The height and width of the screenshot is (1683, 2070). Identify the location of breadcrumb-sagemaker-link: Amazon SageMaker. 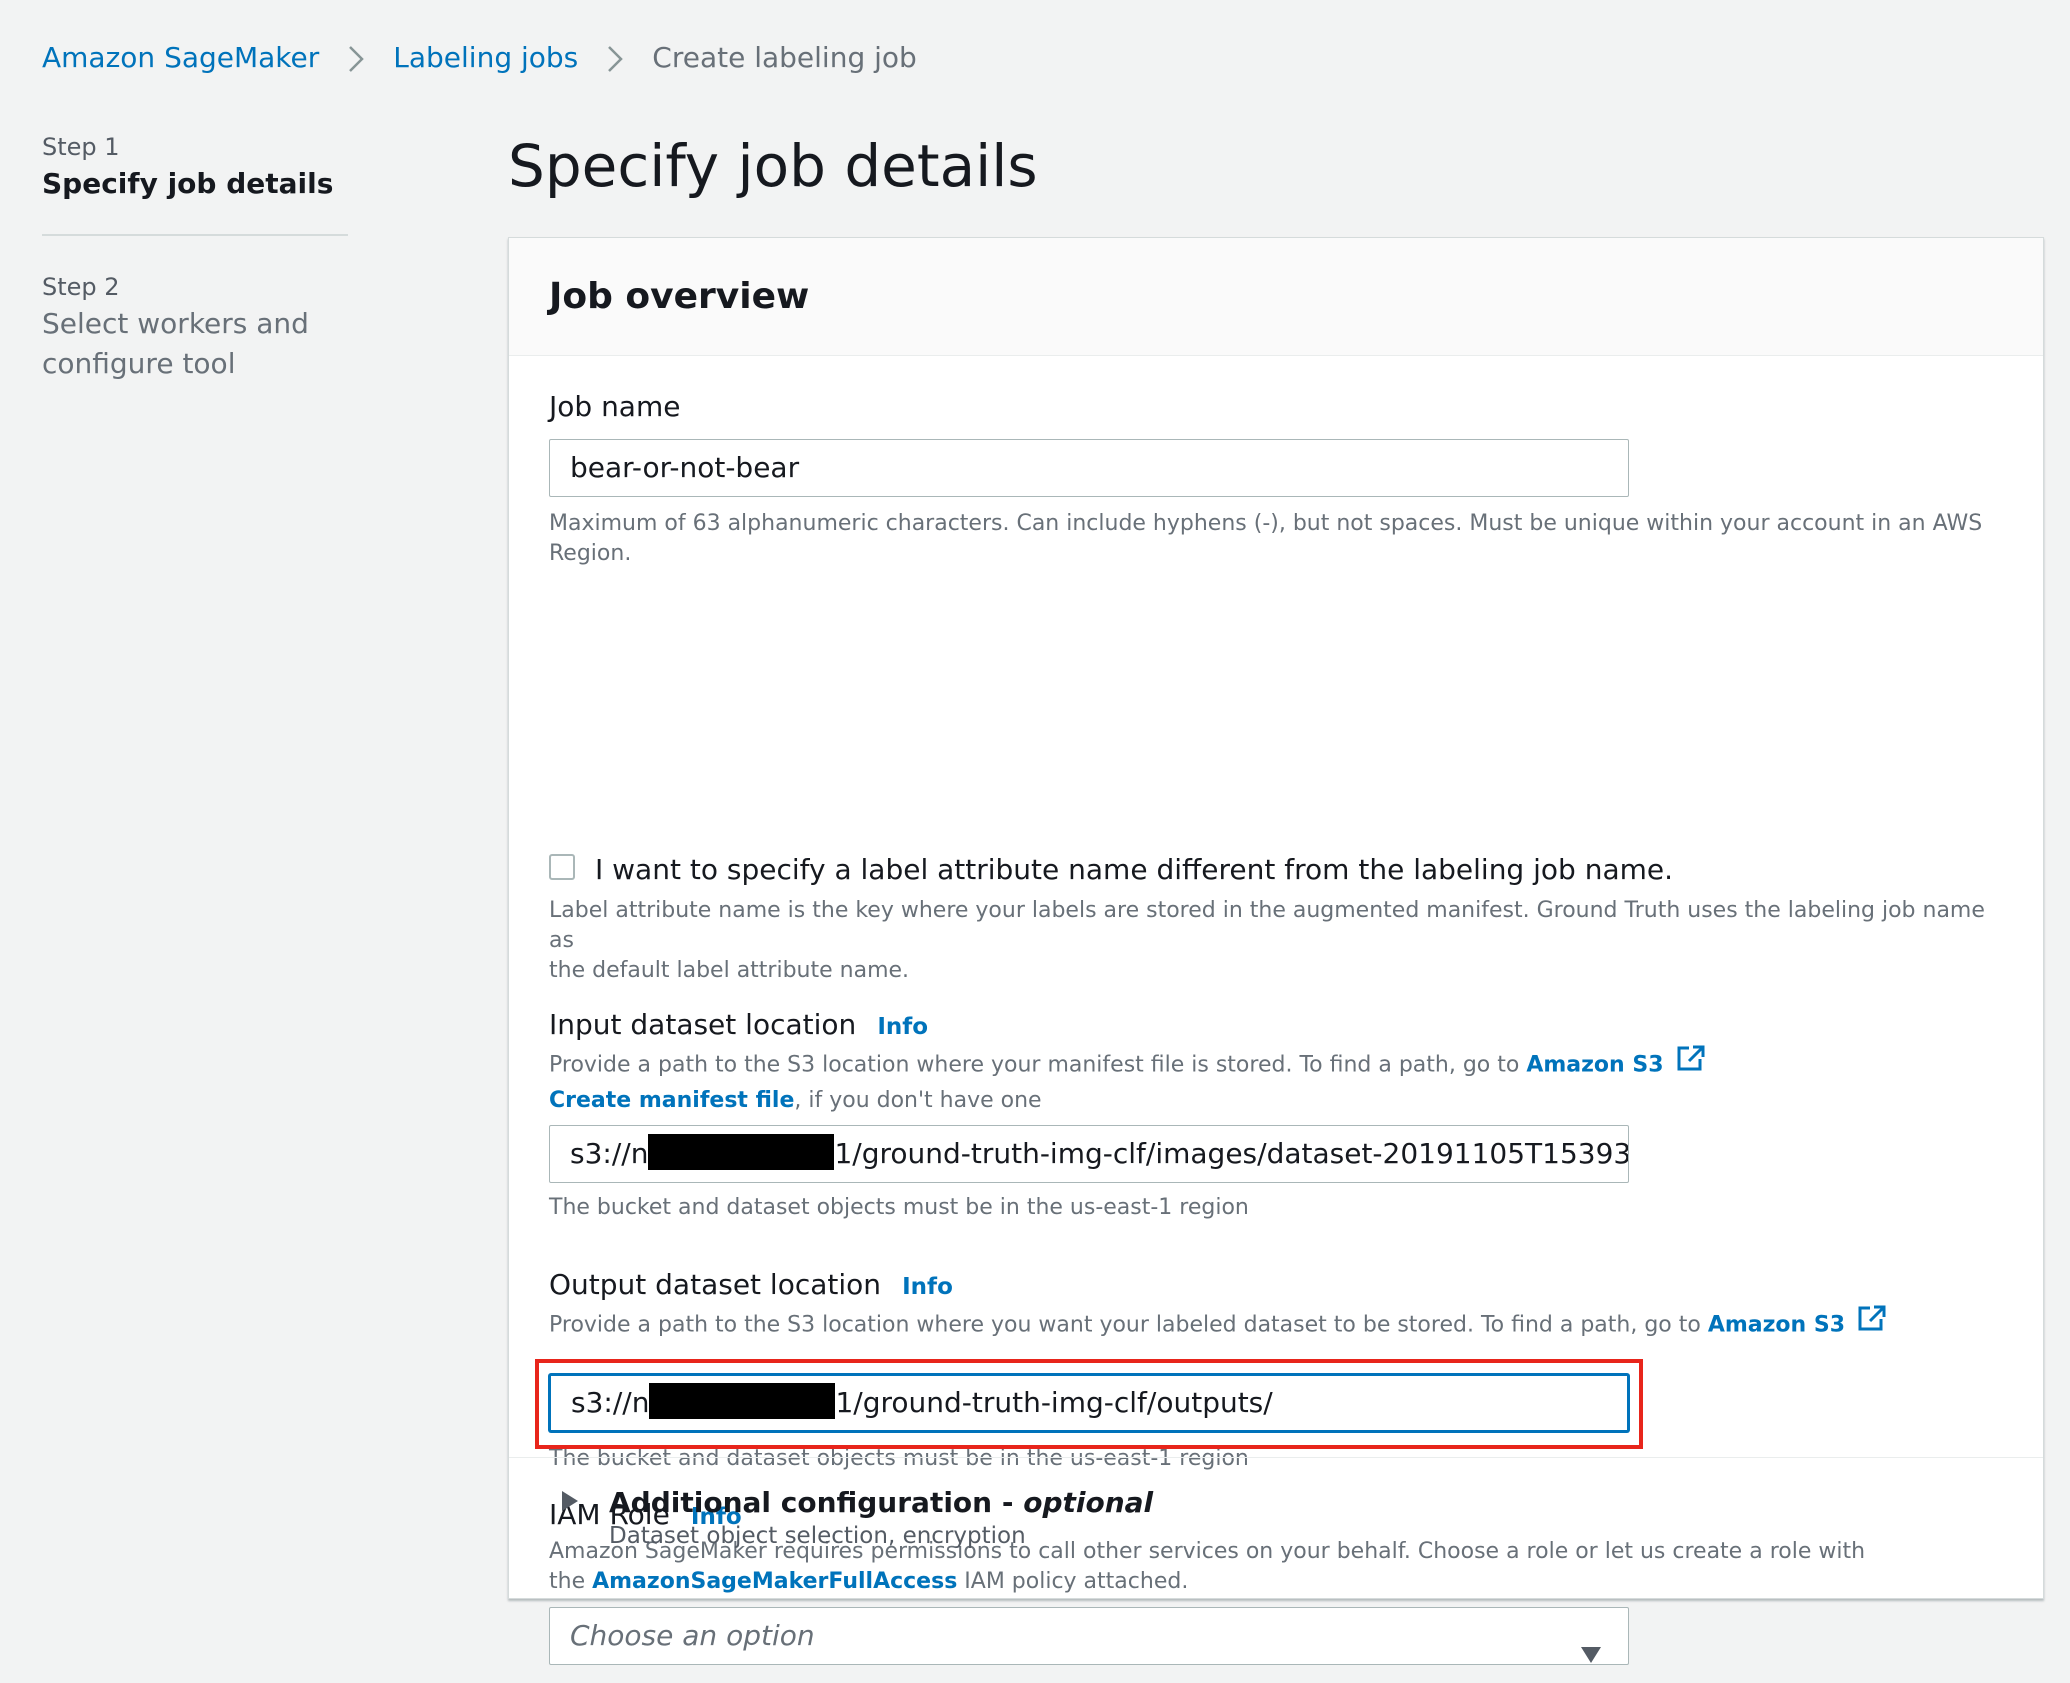
(180, 58).